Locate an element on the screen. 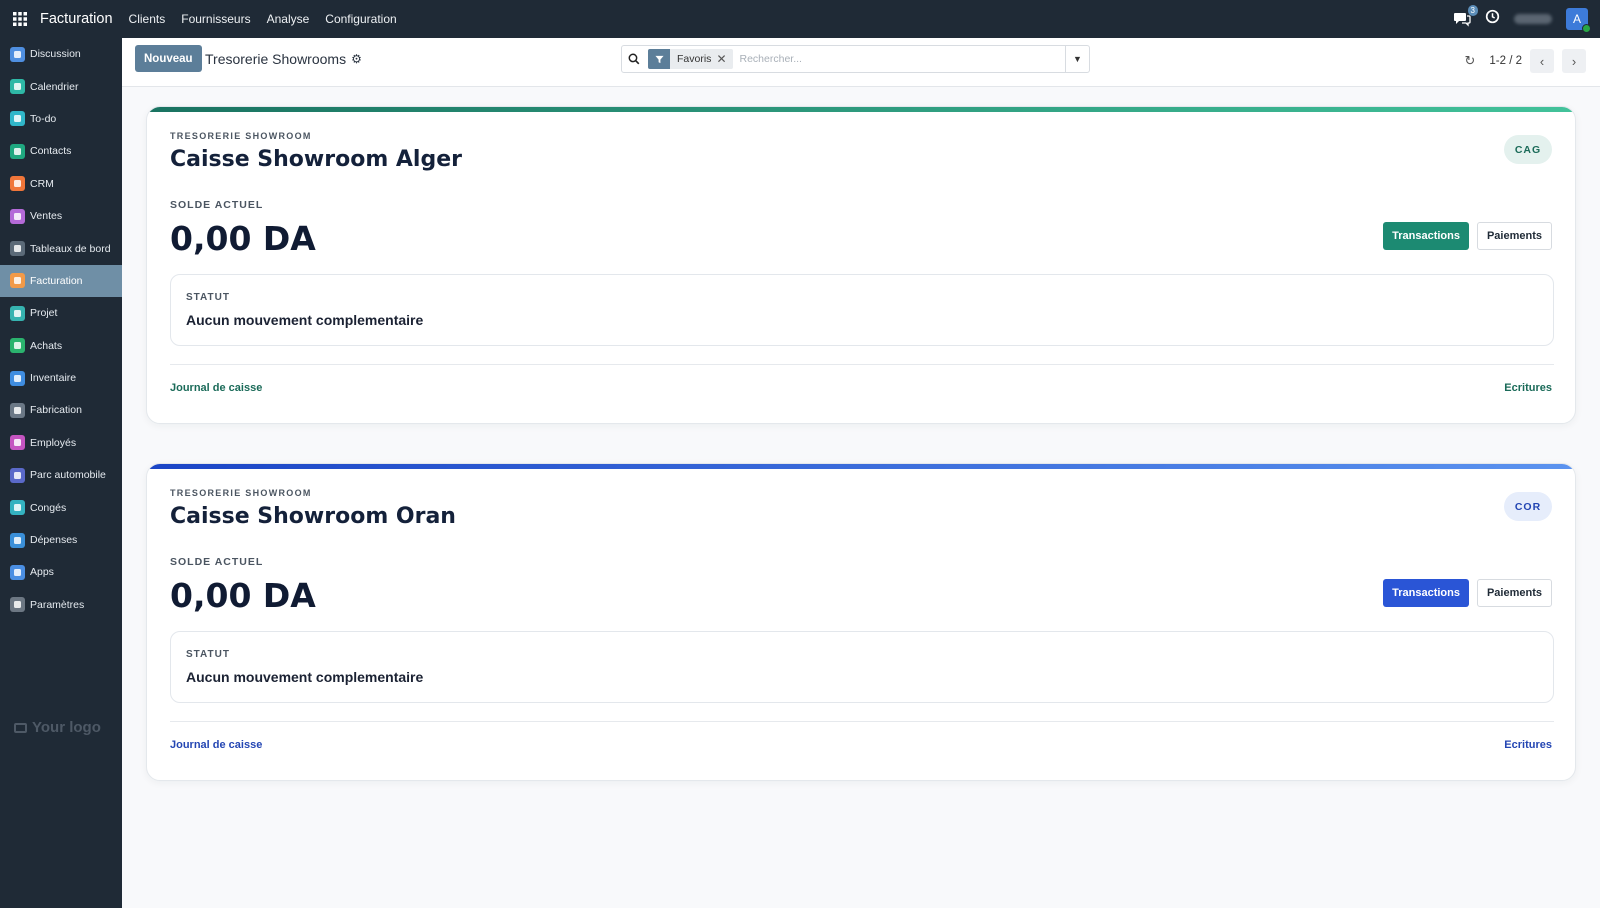 The height and width of the screenshot is (908, 1600). chevron-right-icon: › is located at coordinates (1574, 61).